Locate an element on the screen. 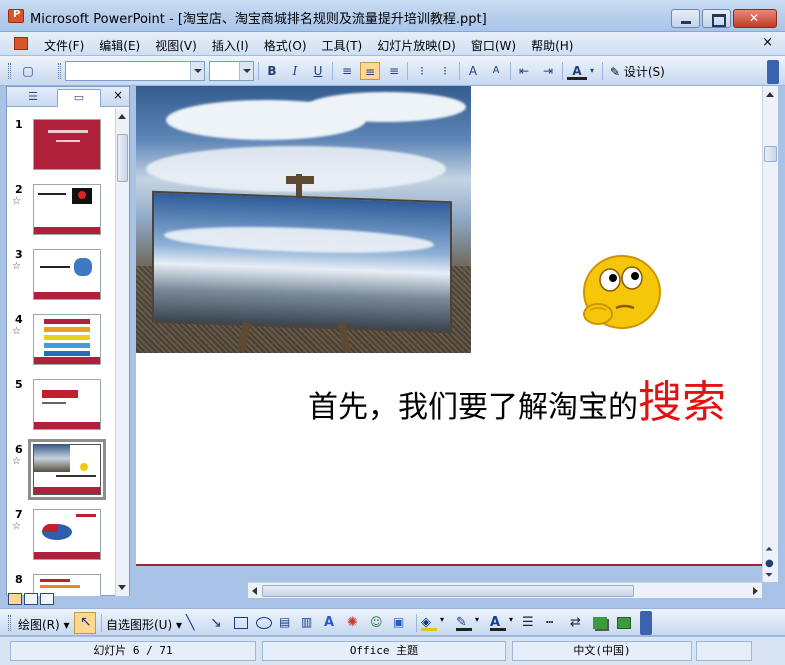 Image resolution: width=785 pixels, height=665 pixels. slide-thumb-row-2: 2 ☆ is located at coordinates (61, 211).